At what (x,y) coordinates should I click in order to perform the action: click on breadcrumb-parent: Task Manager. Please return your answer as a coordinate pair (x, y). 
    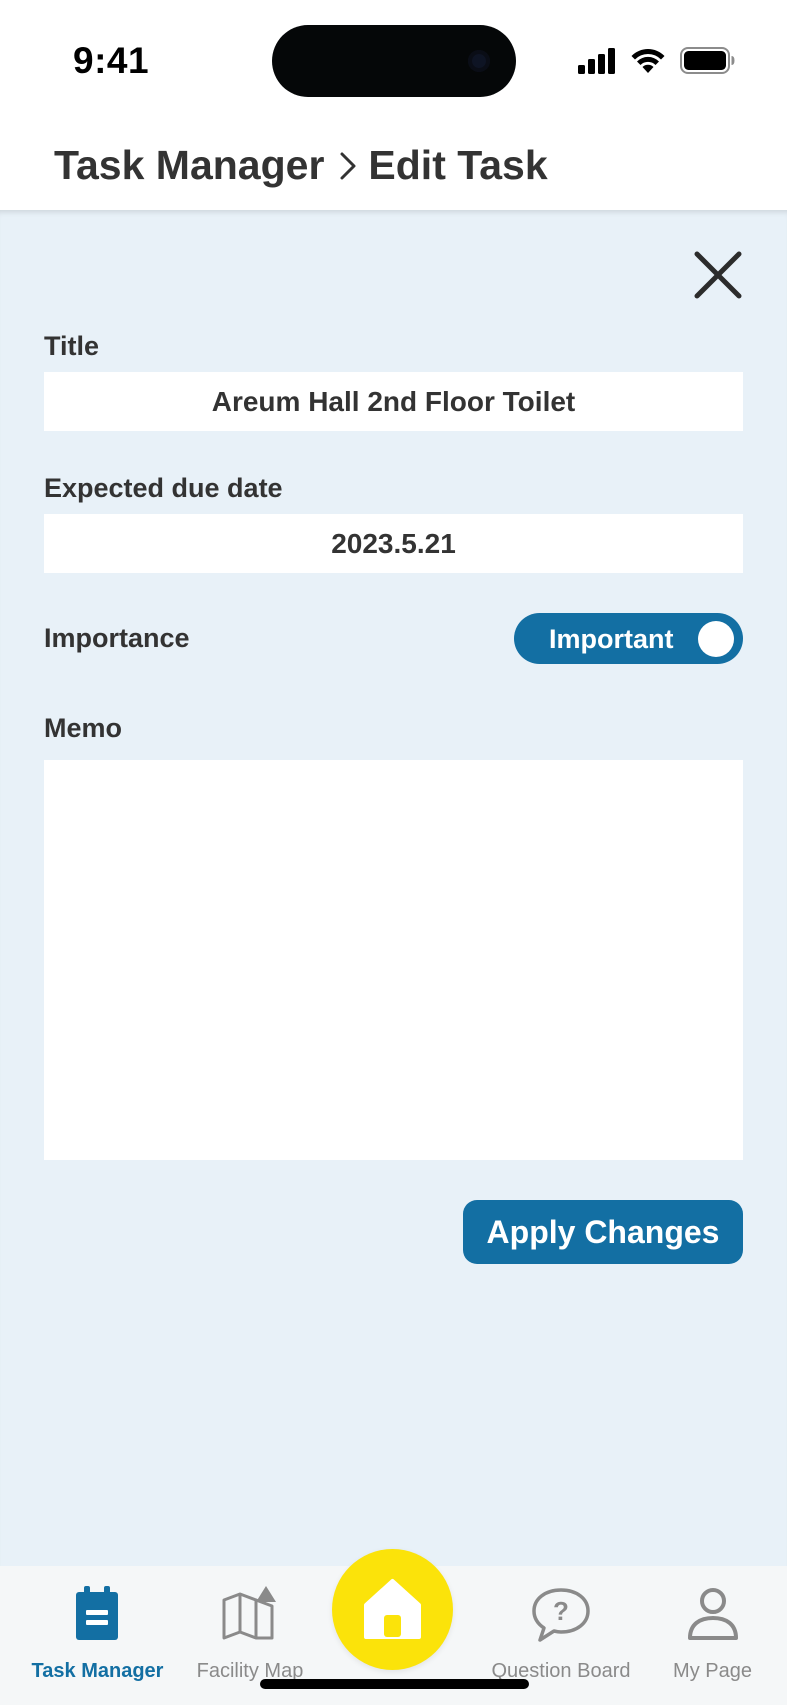
    Looking at the image, I should click on (189, 165).